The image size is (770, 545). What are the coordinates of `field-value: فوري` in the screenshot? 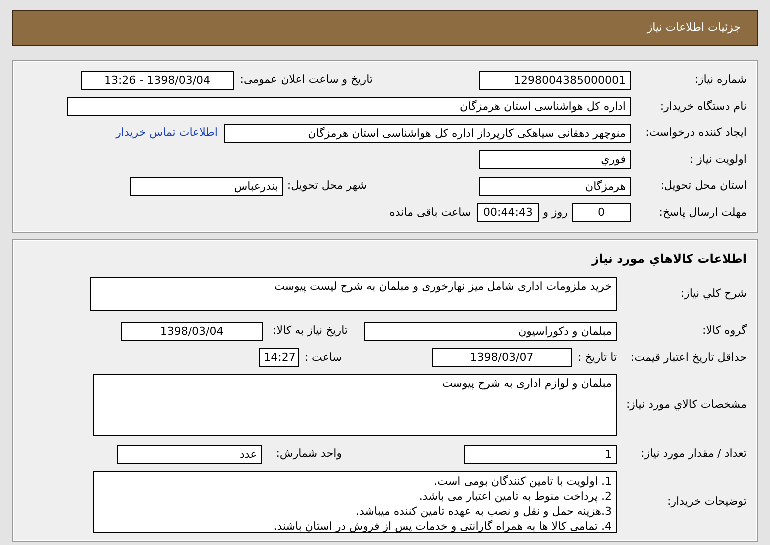 It's located at (555, 160).